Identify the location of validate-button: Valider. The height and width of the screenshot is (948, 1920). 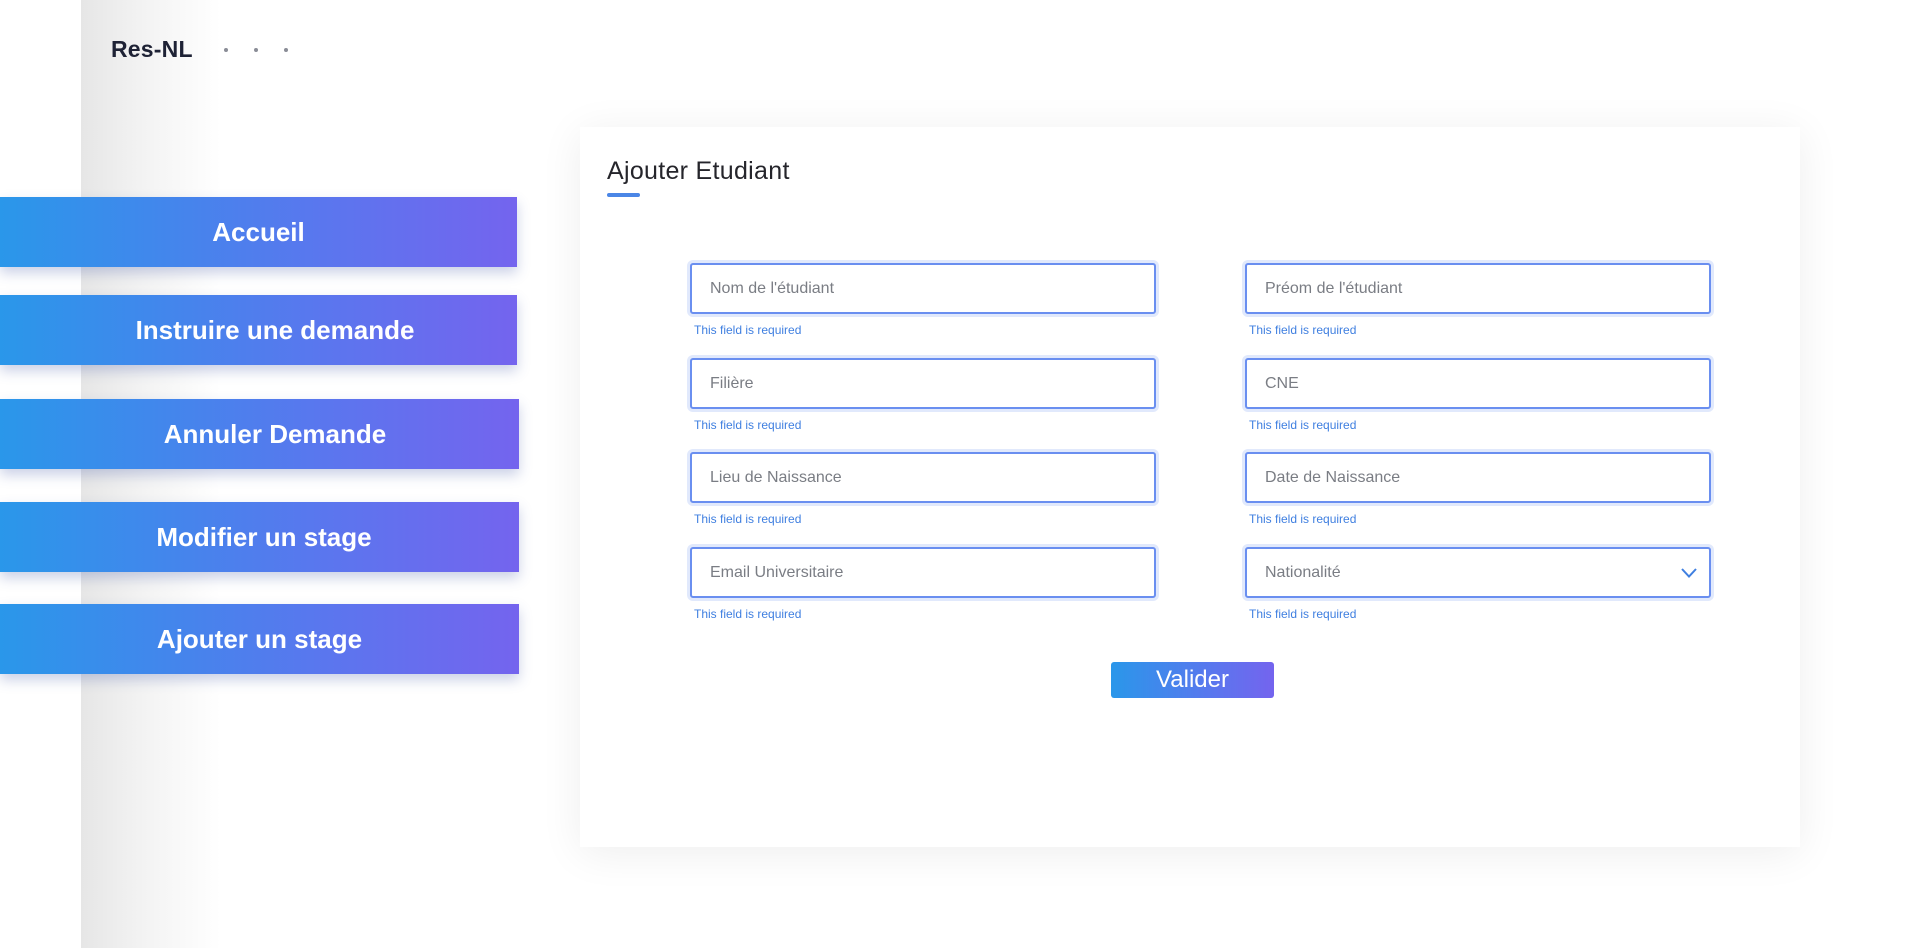
(1192, 680).